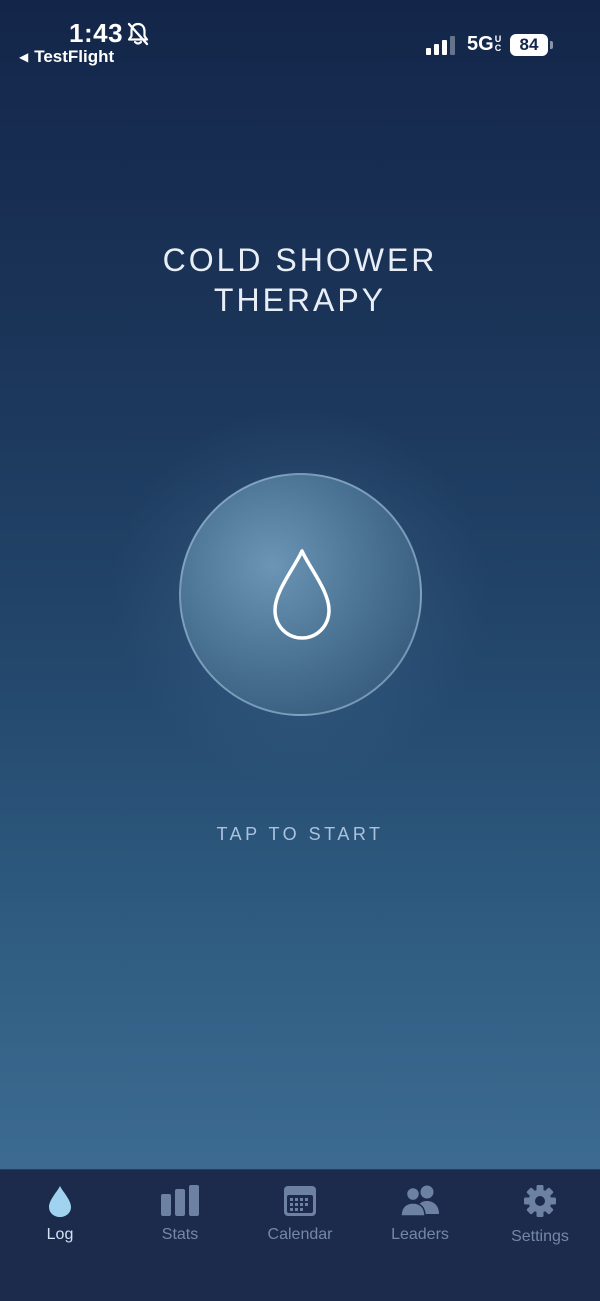 The width and height of the screenshot is (600, 1301). What do you see at coordinates (540, 1220) in the screenshot?
I see `tab-settings: Settings` at bounding box center [540, 1220].